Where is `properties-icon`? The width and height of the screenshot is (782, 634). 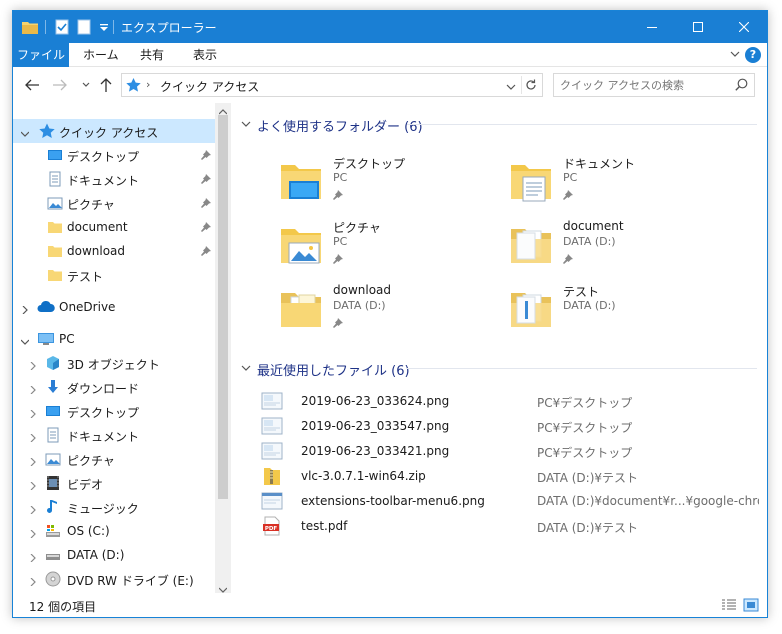
properties-icon is located at coordinates (62, 27).